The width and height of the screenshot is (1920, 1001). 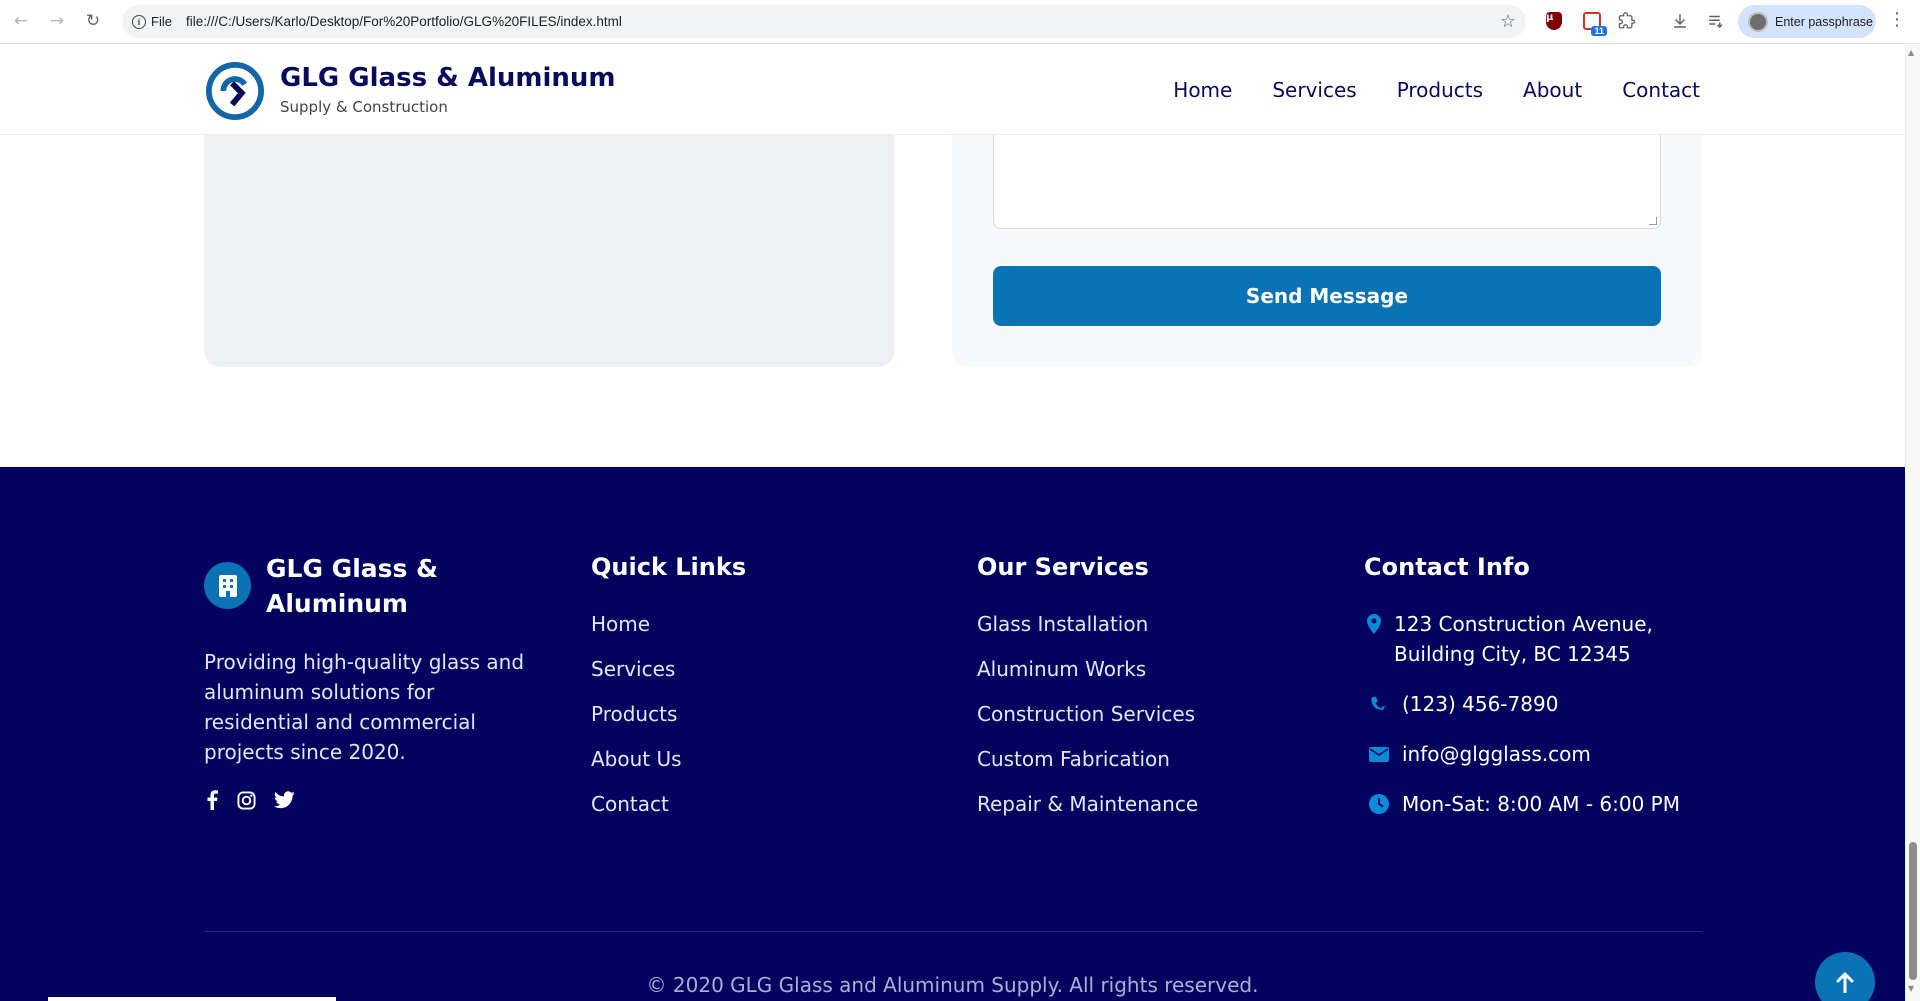 What do you see at coordinates (1202, 90) in the screenshot?
I see `nav-home: Home` at bounding box center [1202, 90].